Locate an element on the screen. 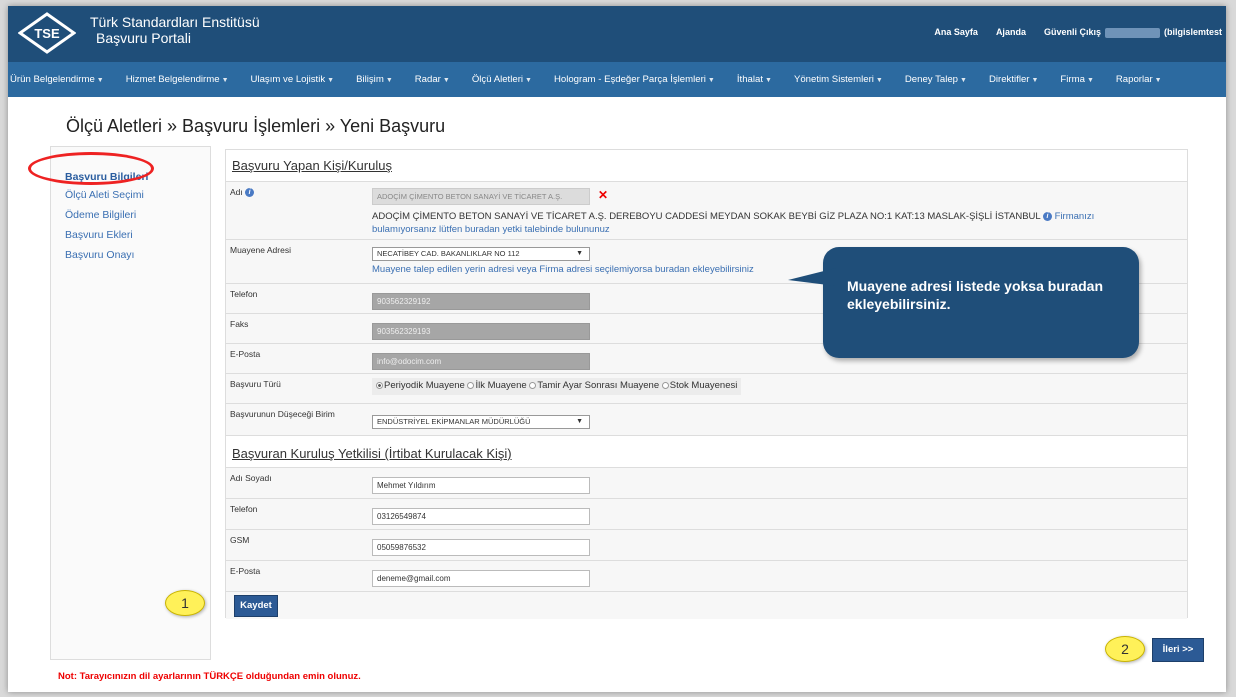 The image size is (1236, 697). next-button: İleri >> is located at coordinates (1178, 650).